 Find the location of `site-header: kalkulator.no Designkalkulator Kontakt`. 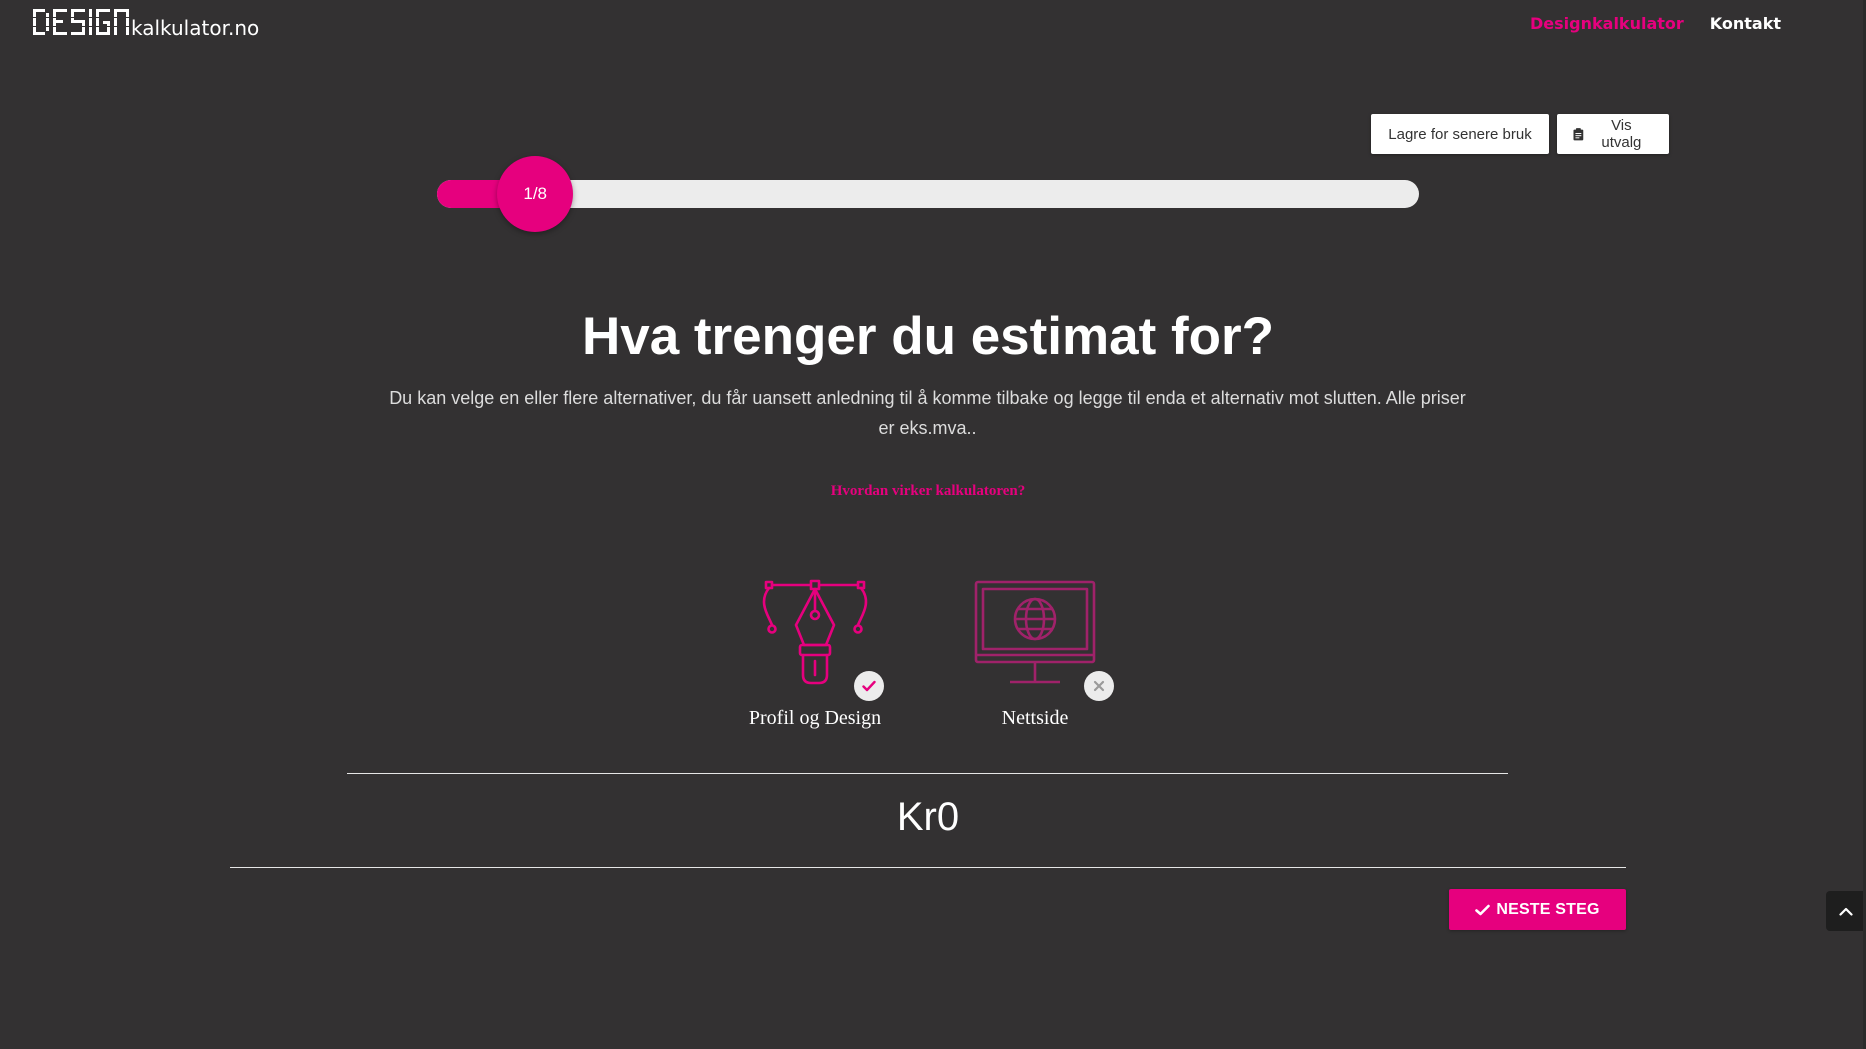

site-header: kalkulator.no Designkalkulator Kontakt is located at coordinates (933, 30).